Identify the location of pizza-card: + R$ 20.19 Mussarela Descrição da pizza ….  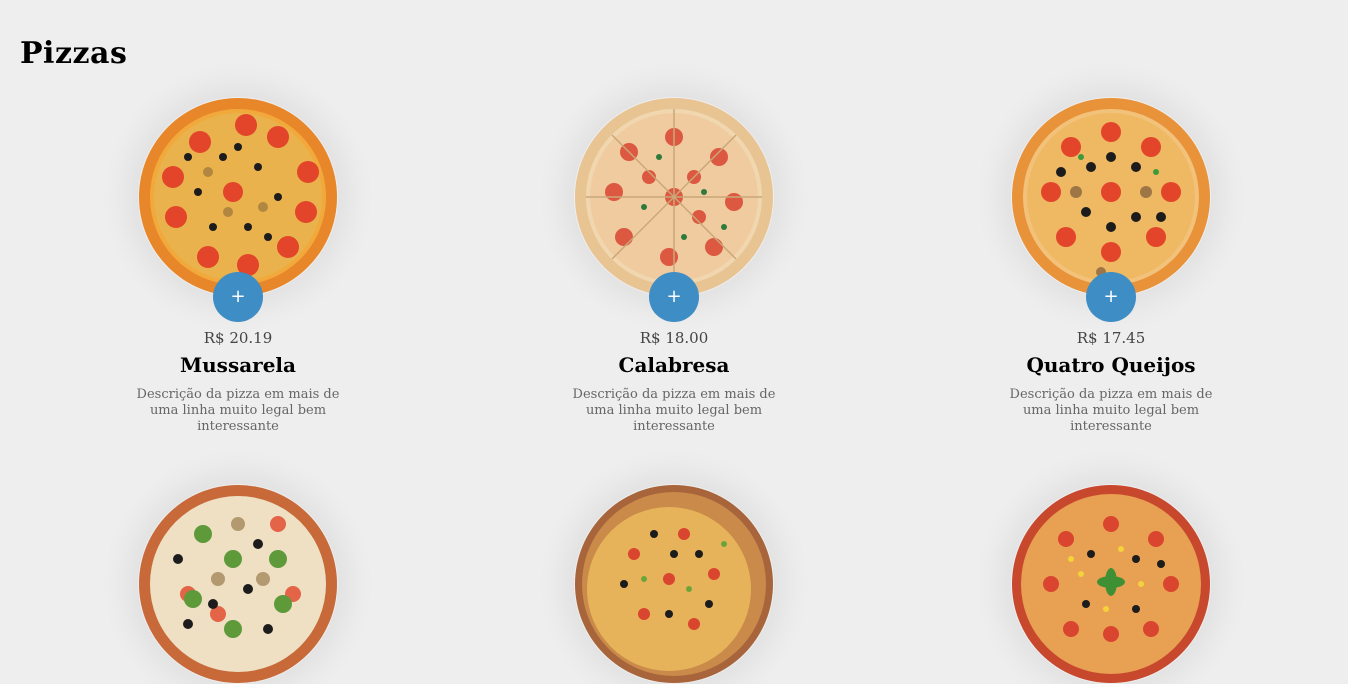
(238, 266).